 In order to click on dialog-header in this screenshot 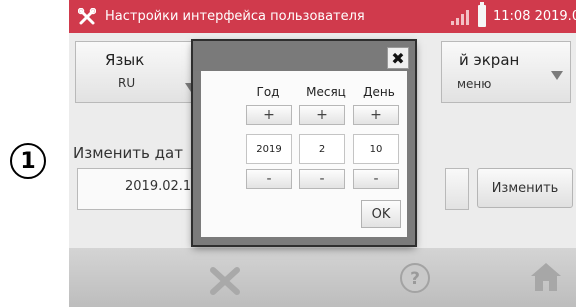, I will do `click(304, 56)`.